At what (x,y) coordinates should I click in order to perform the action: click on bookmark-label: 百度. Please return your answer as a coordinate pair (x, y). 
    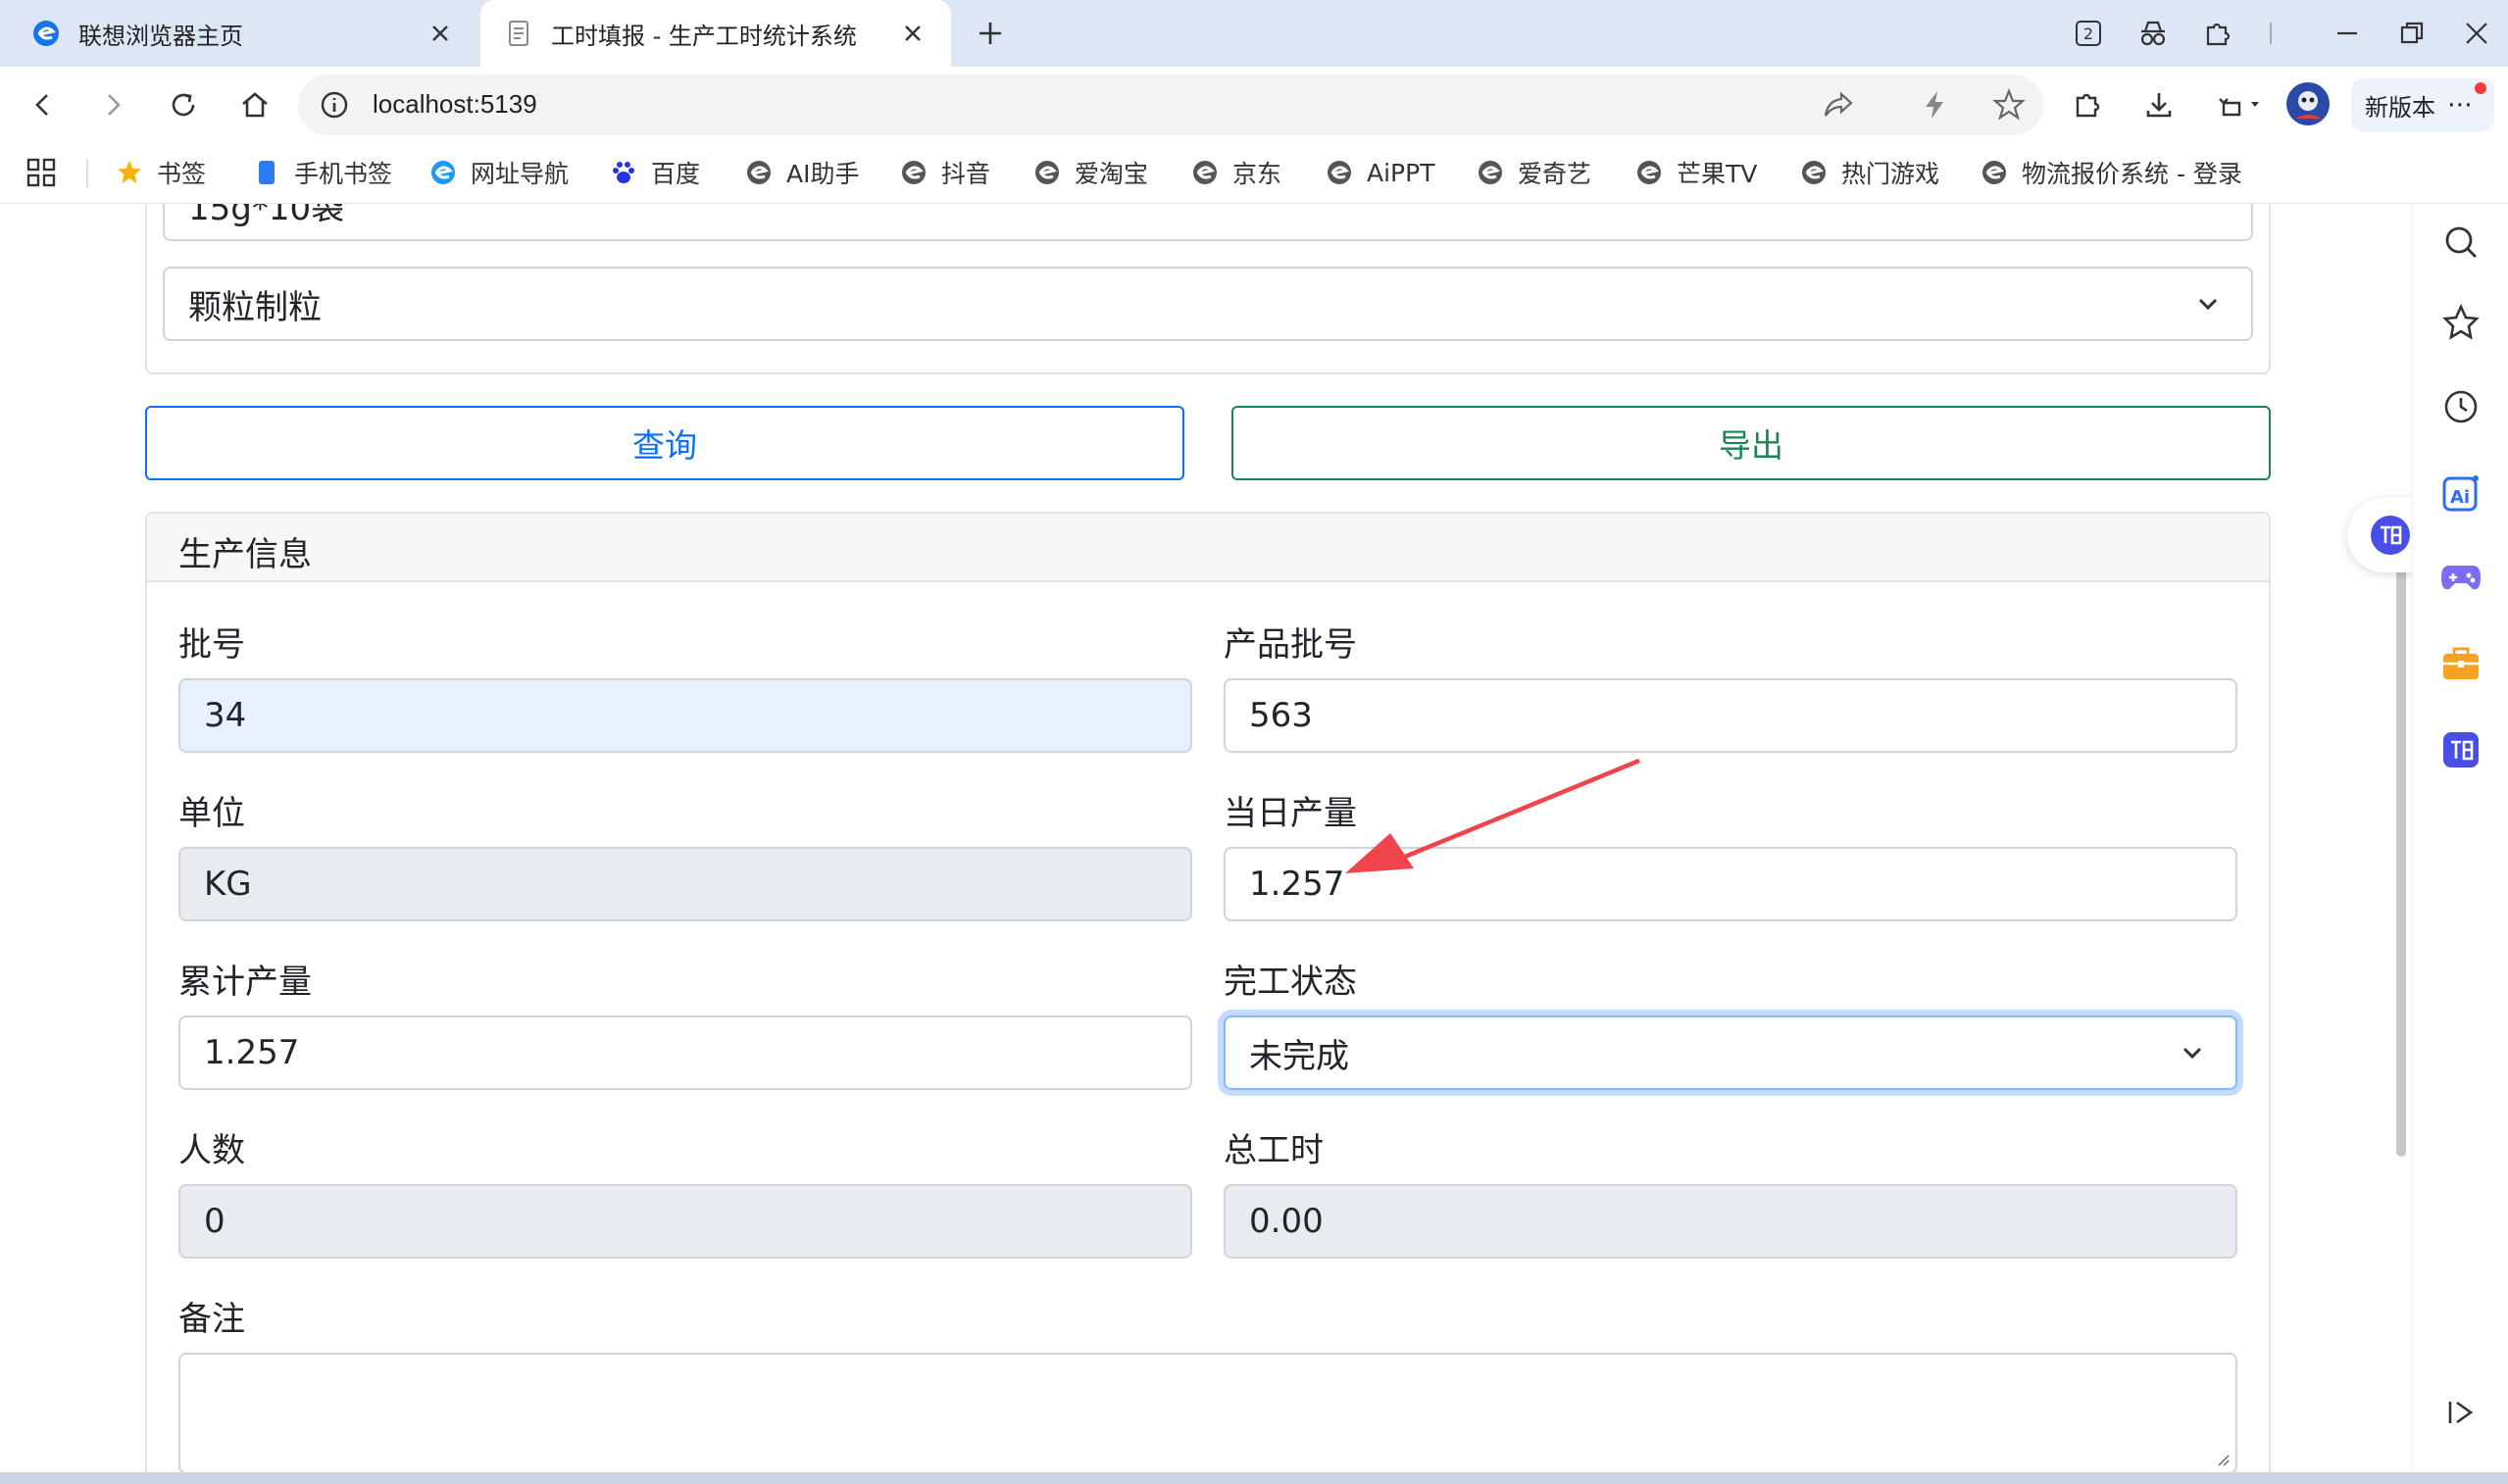
    Looking at the image, I should click on (676, 174).